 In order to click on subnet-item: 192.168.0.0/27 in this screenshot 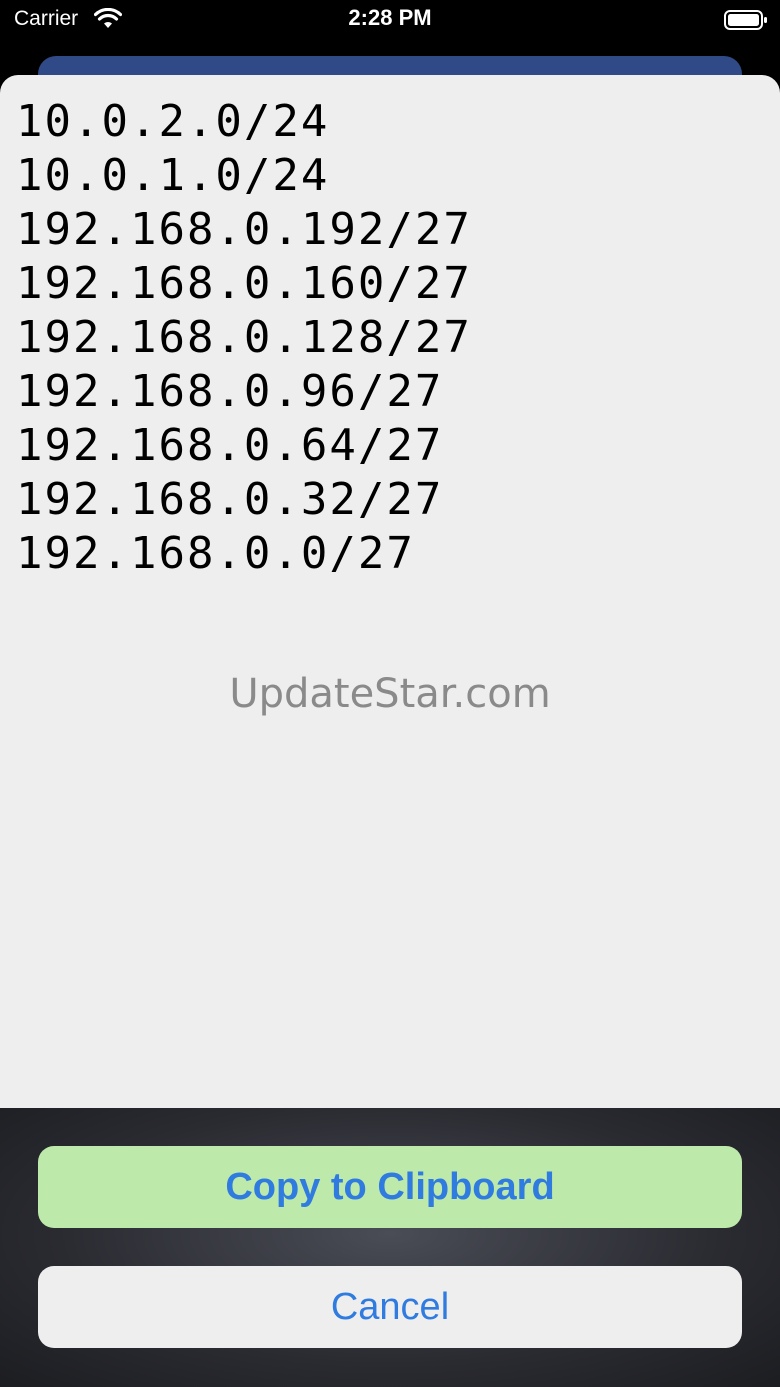, I will do `click(215, 553)`.